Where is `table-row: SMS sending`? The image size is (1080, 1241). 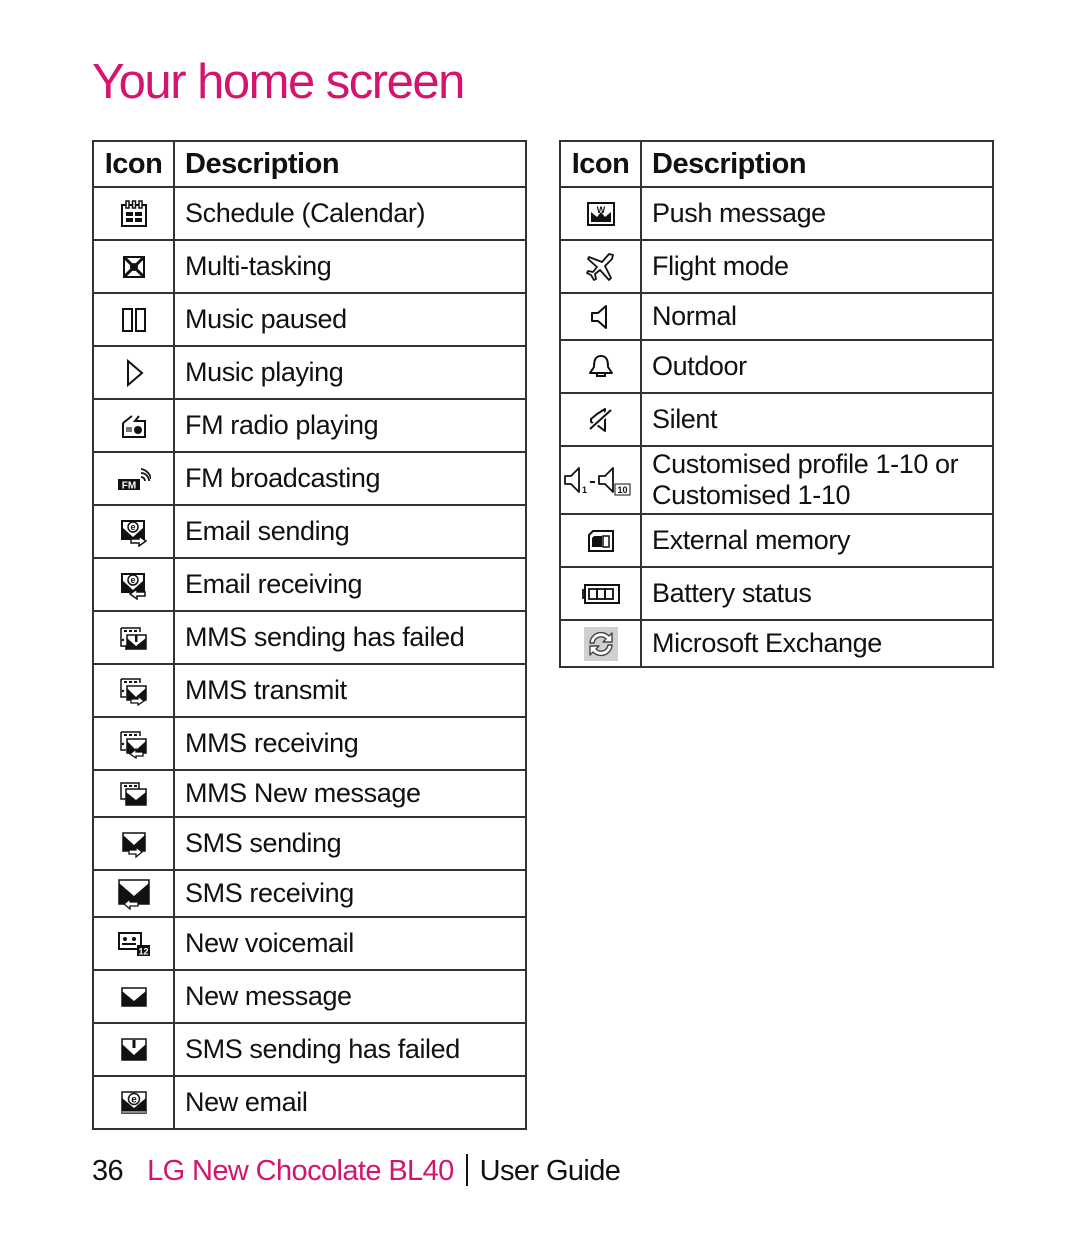 table-row: SMS sending is located at coordinates (309, 843).